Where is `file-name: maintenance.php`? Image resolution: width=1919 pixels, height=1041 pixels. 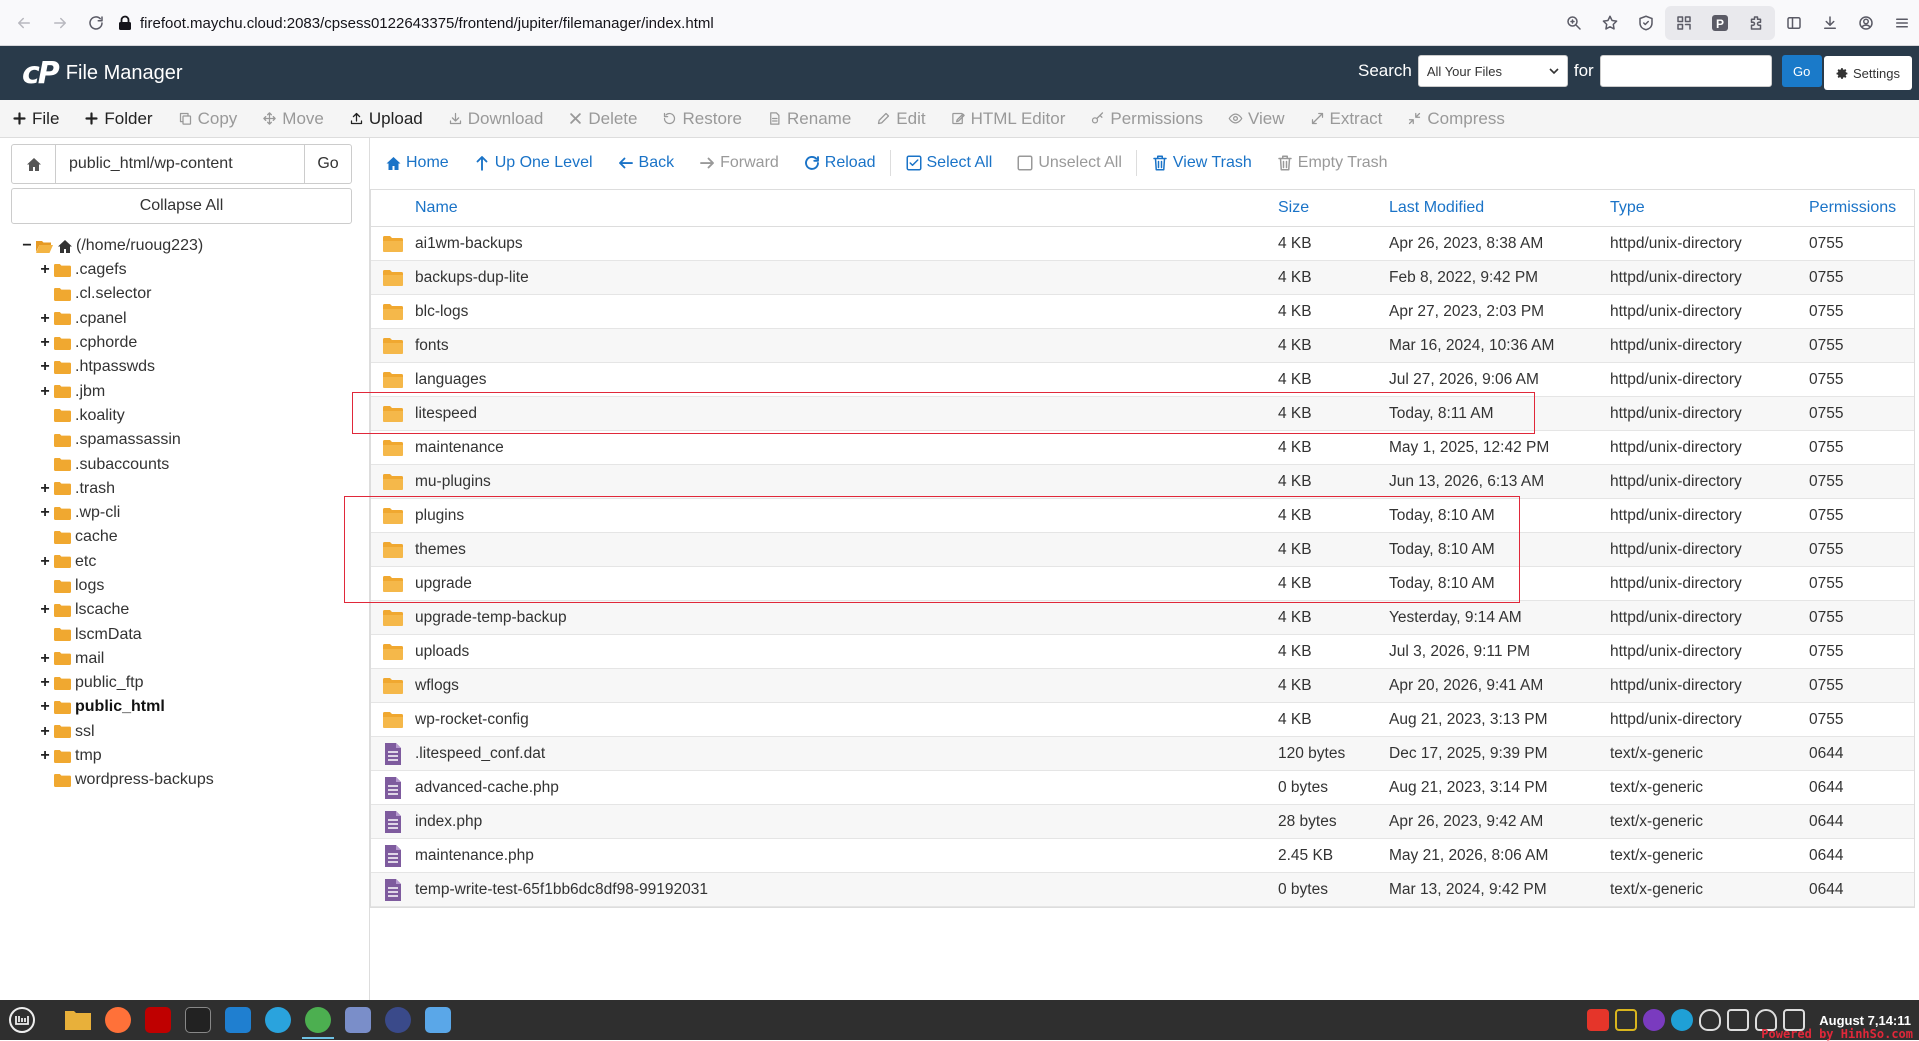
file-name: maintenance.php is located at coordinates (846, 856).